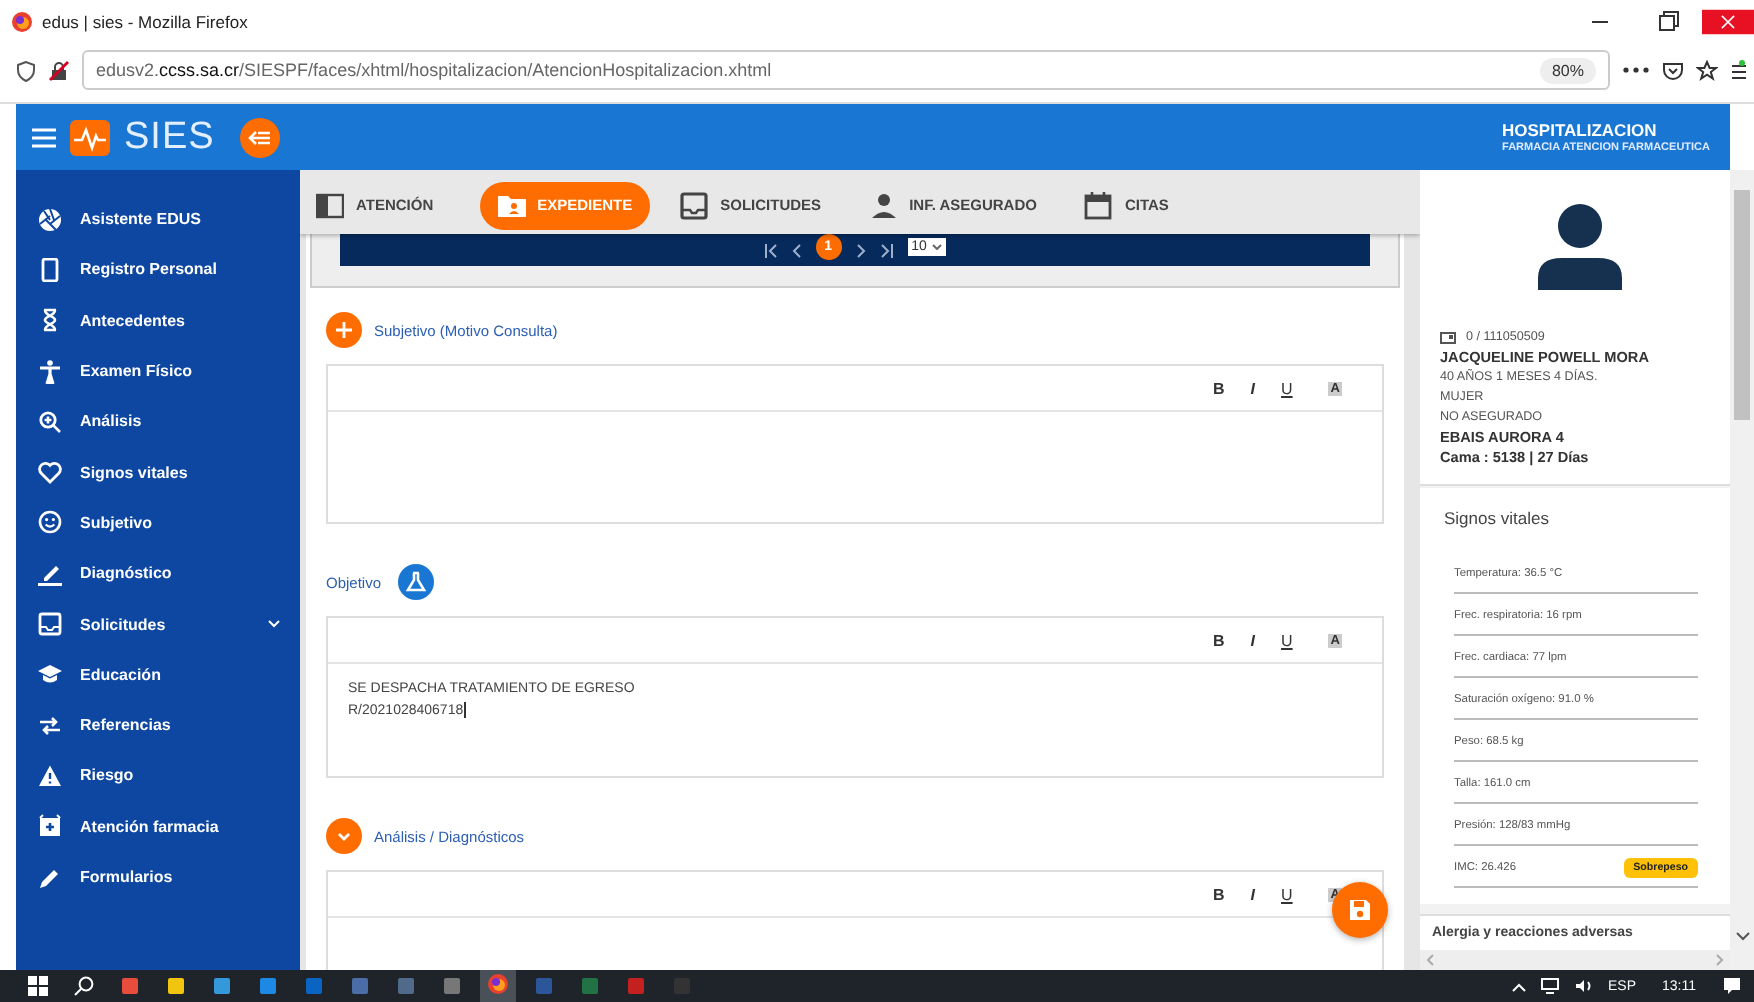  What do you see at coordinates (158, 320) in the screenshot?
I see `sidebar-item: Antecedentes` at bounding box center [158, 320].